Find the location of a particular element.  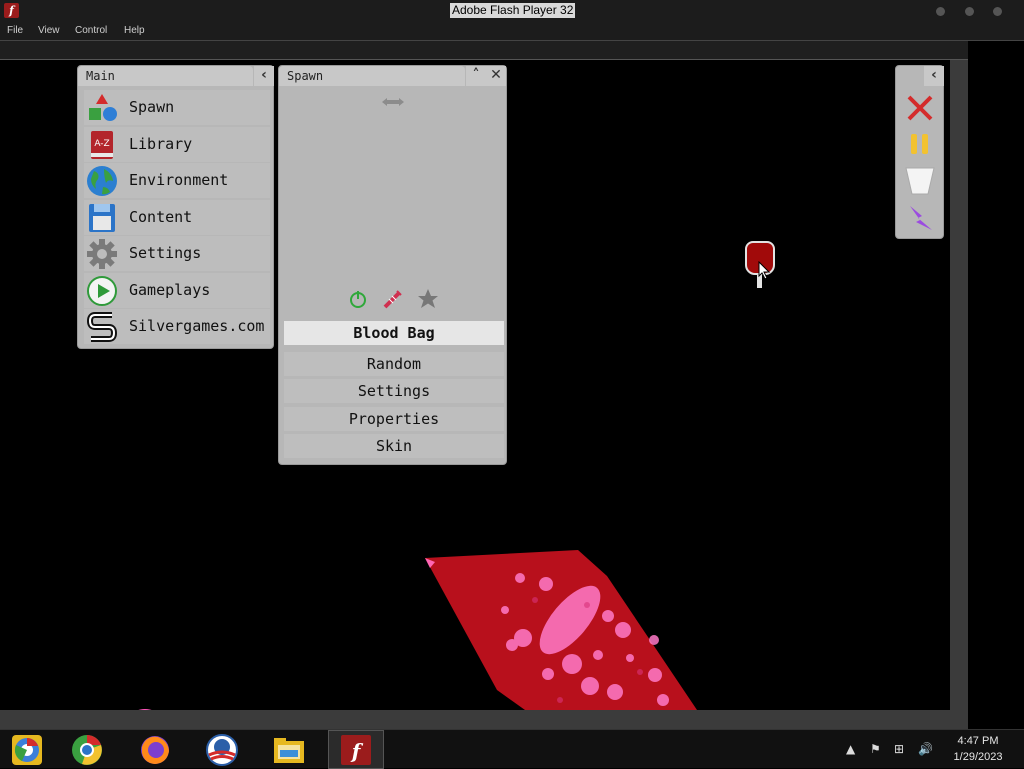

main-item-label: Spawn is located at coordinates (152, 107).